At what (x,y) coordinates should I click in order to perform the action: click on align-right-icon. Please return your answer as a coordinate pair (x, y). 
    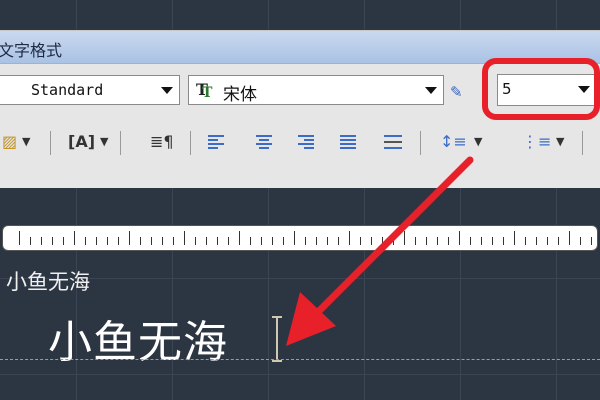
    Looking at the image, I should click on (306, 142).